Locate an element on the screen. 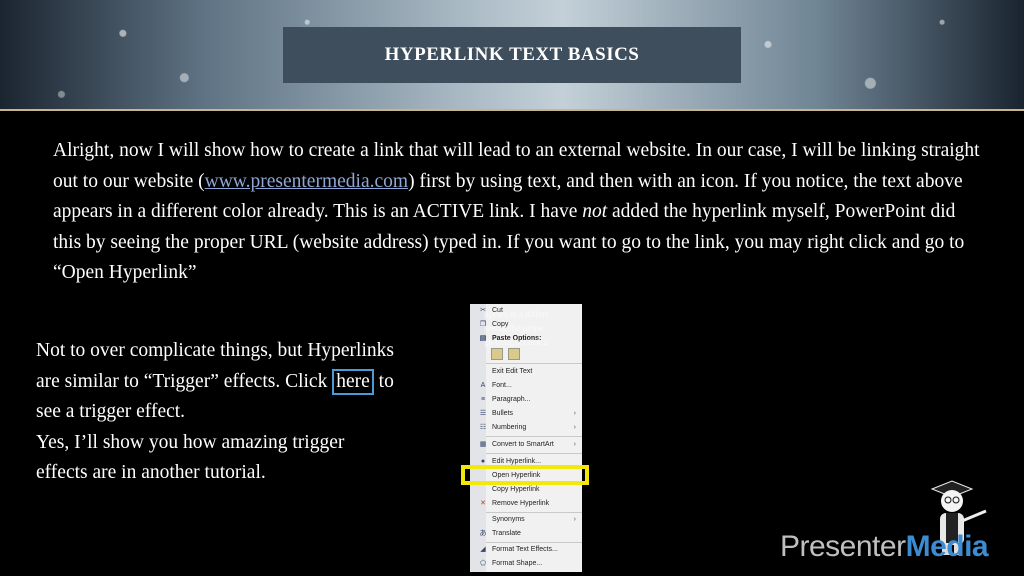 The width and height of the screenshot is (1024, 576). menu-copy-hyperlink: Copy Hyperlink is located at coordinates (515, 490).